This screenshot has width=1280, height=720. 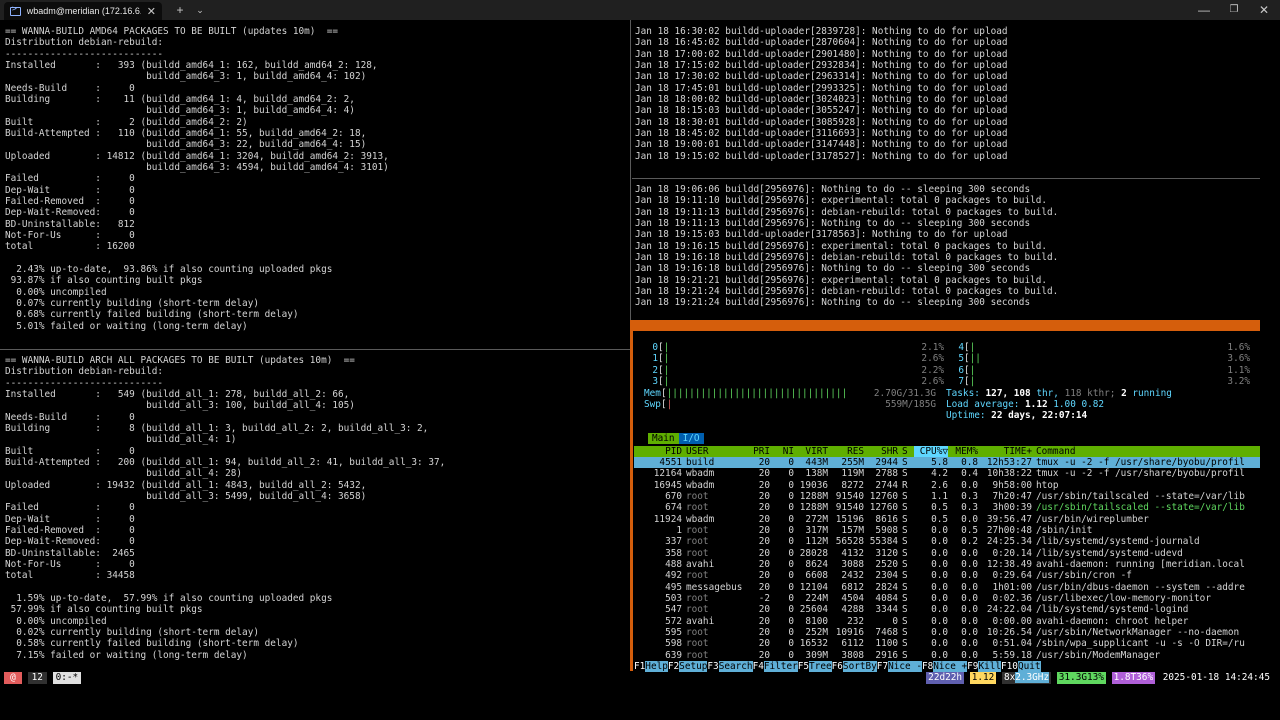 What do you see at coordinates (673, 542) in the screenshot?
I see `cell-pid: 337` at bounding box center [673, 542].